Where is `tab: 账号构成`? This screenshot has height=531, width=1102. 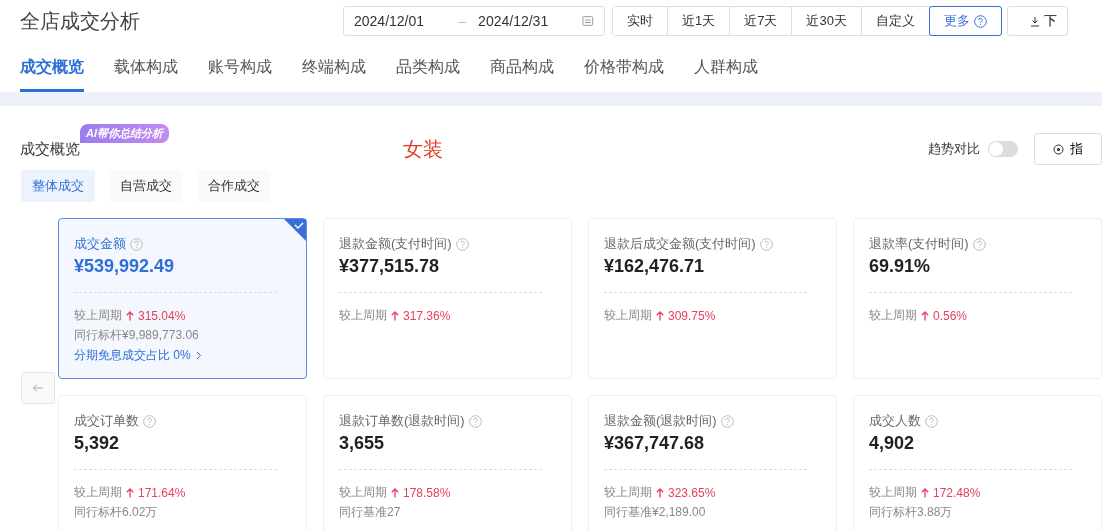 tab: 账号构成 is located at coordinates (240, 67).